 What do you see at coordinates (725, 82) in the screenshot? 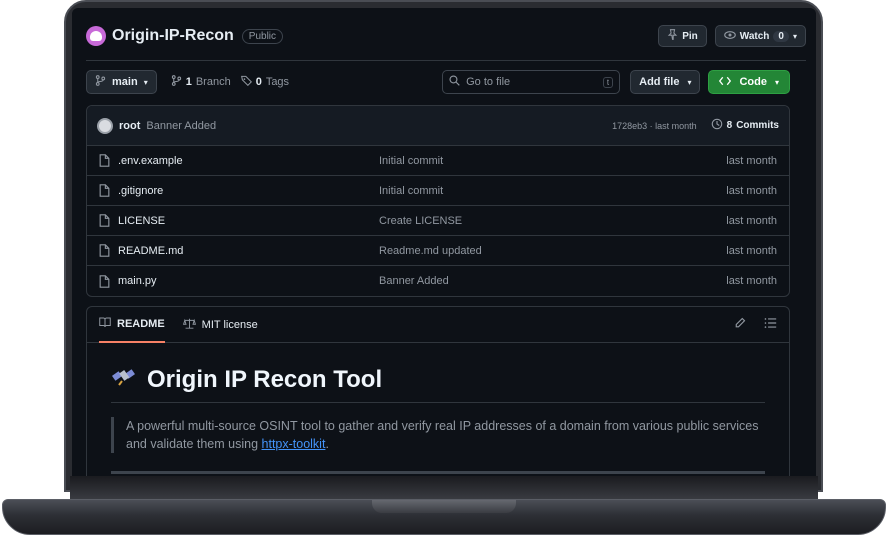
I see `code-icon` at bounding box center [725, 82].